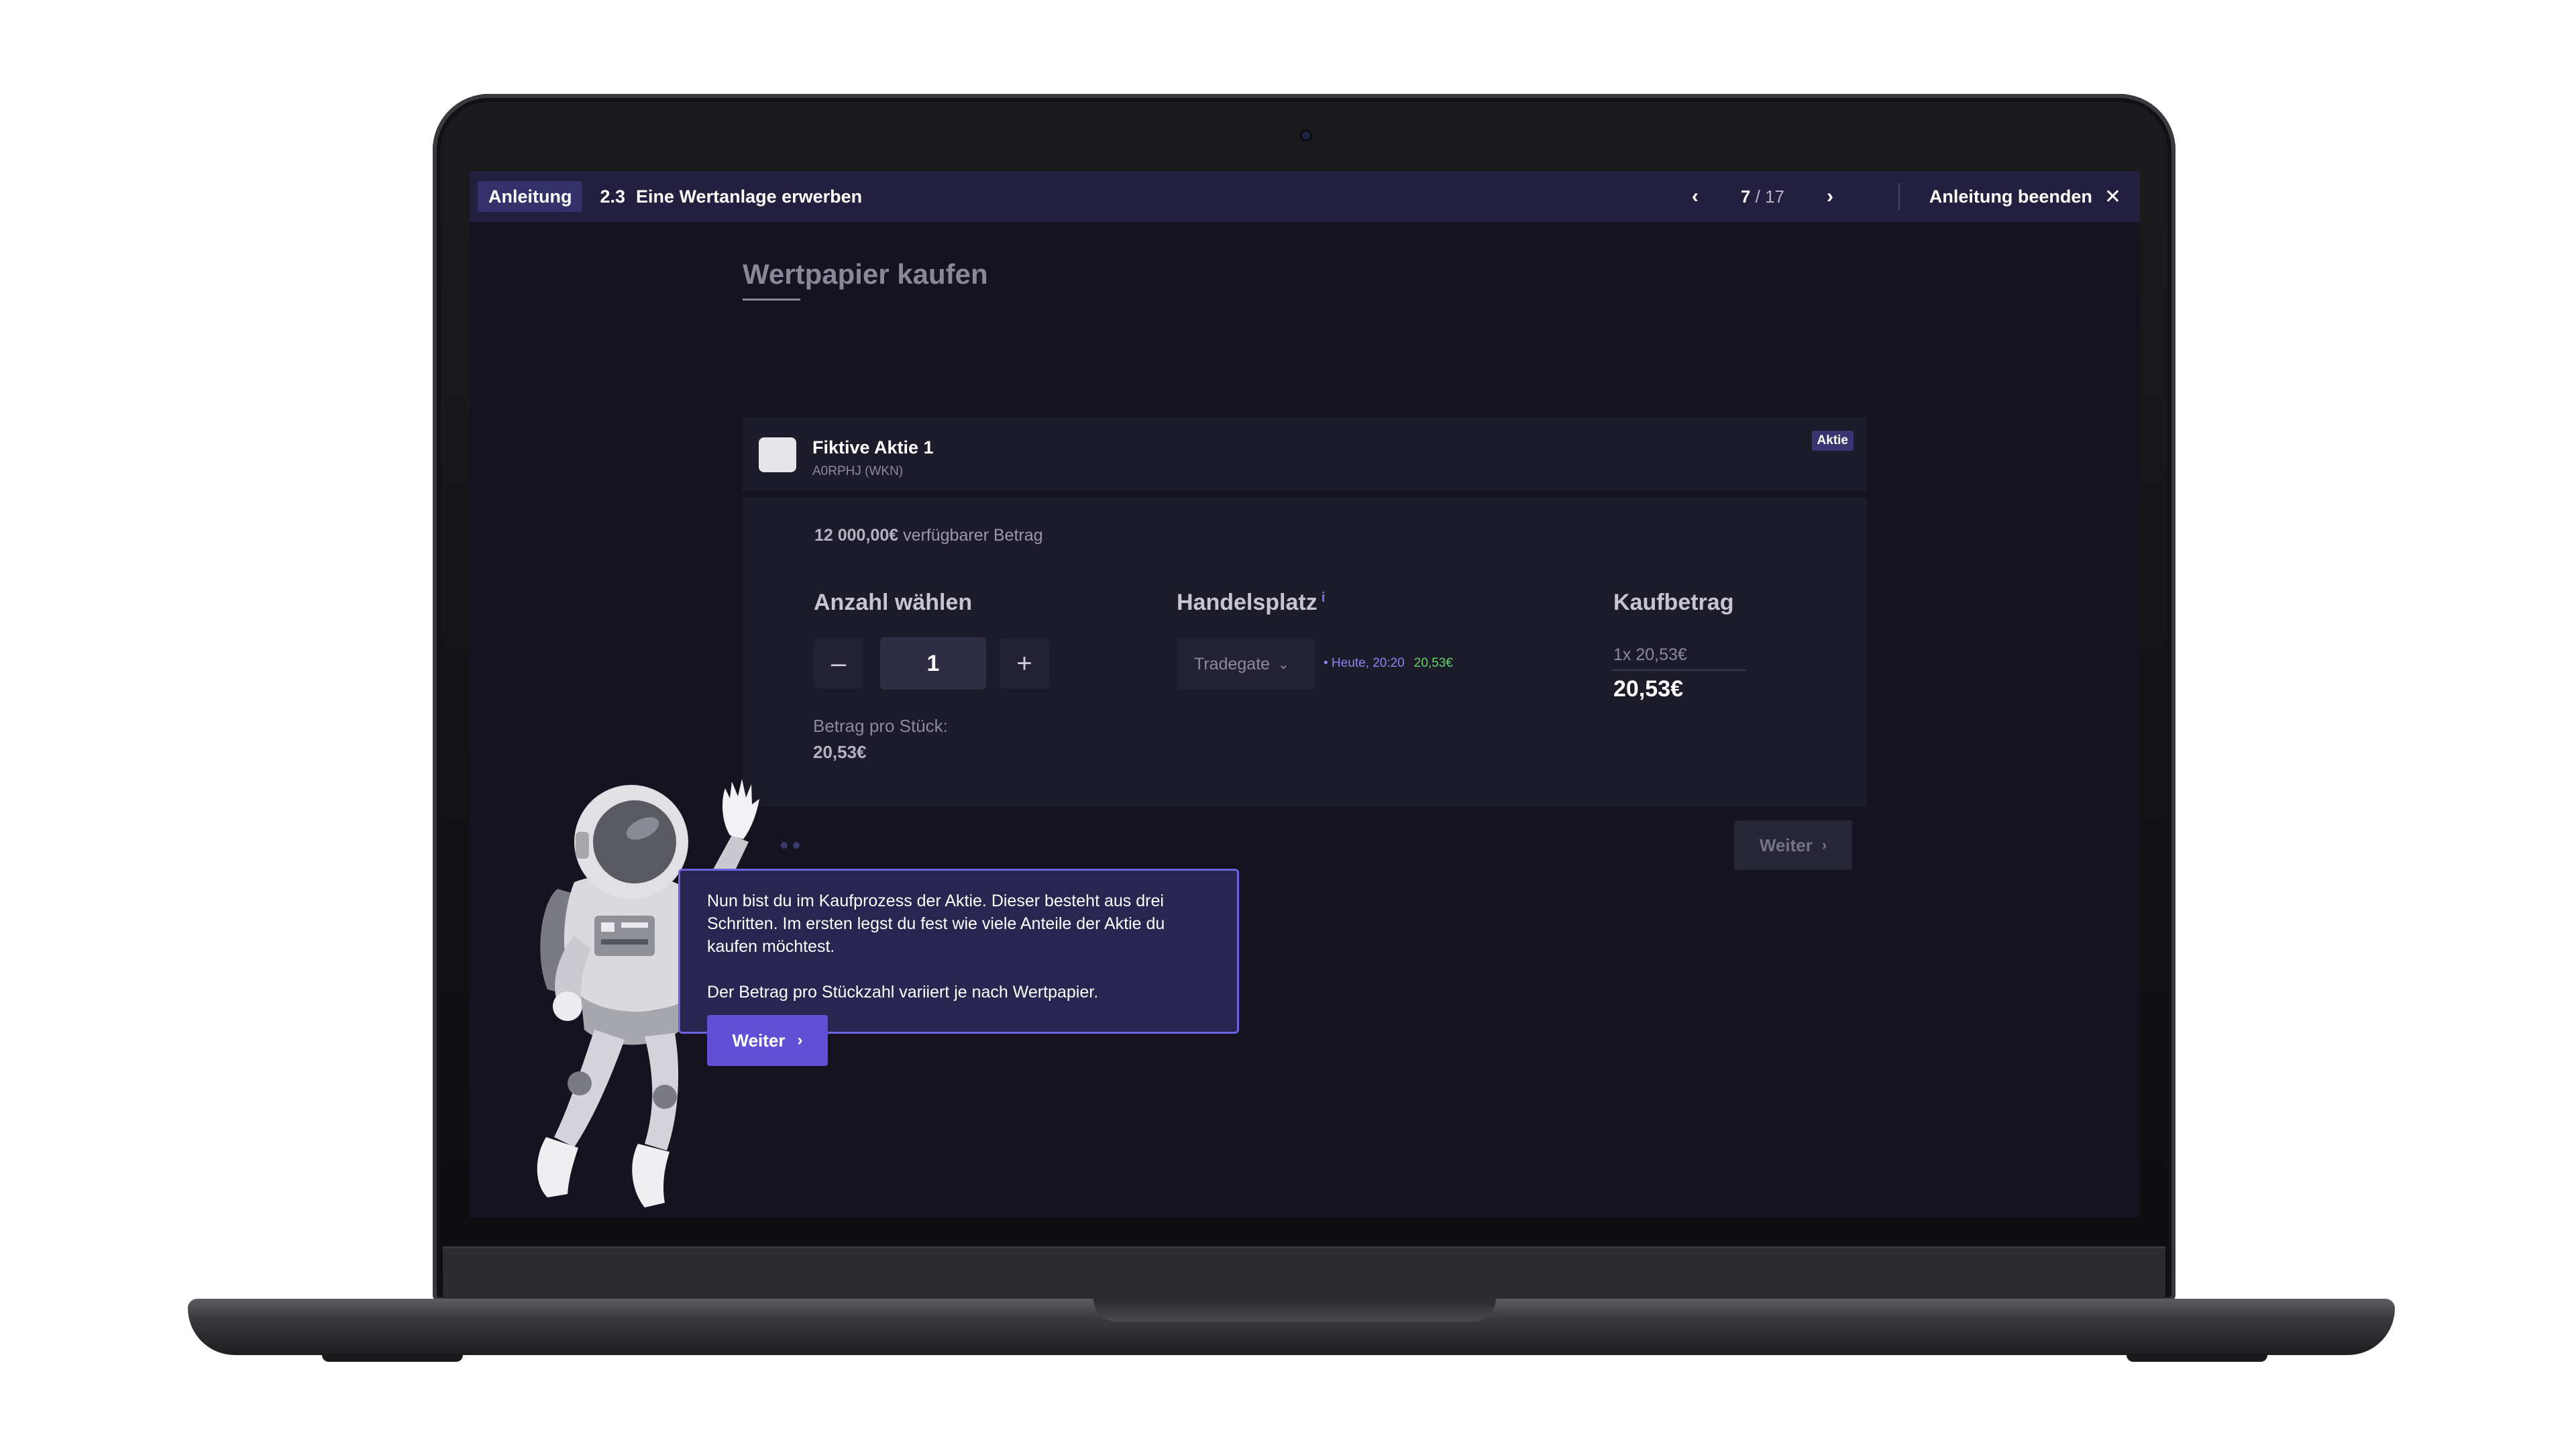  Describe the element at coordinates (1679, 670) in the screenshot. I see `sum-divider` at that location.